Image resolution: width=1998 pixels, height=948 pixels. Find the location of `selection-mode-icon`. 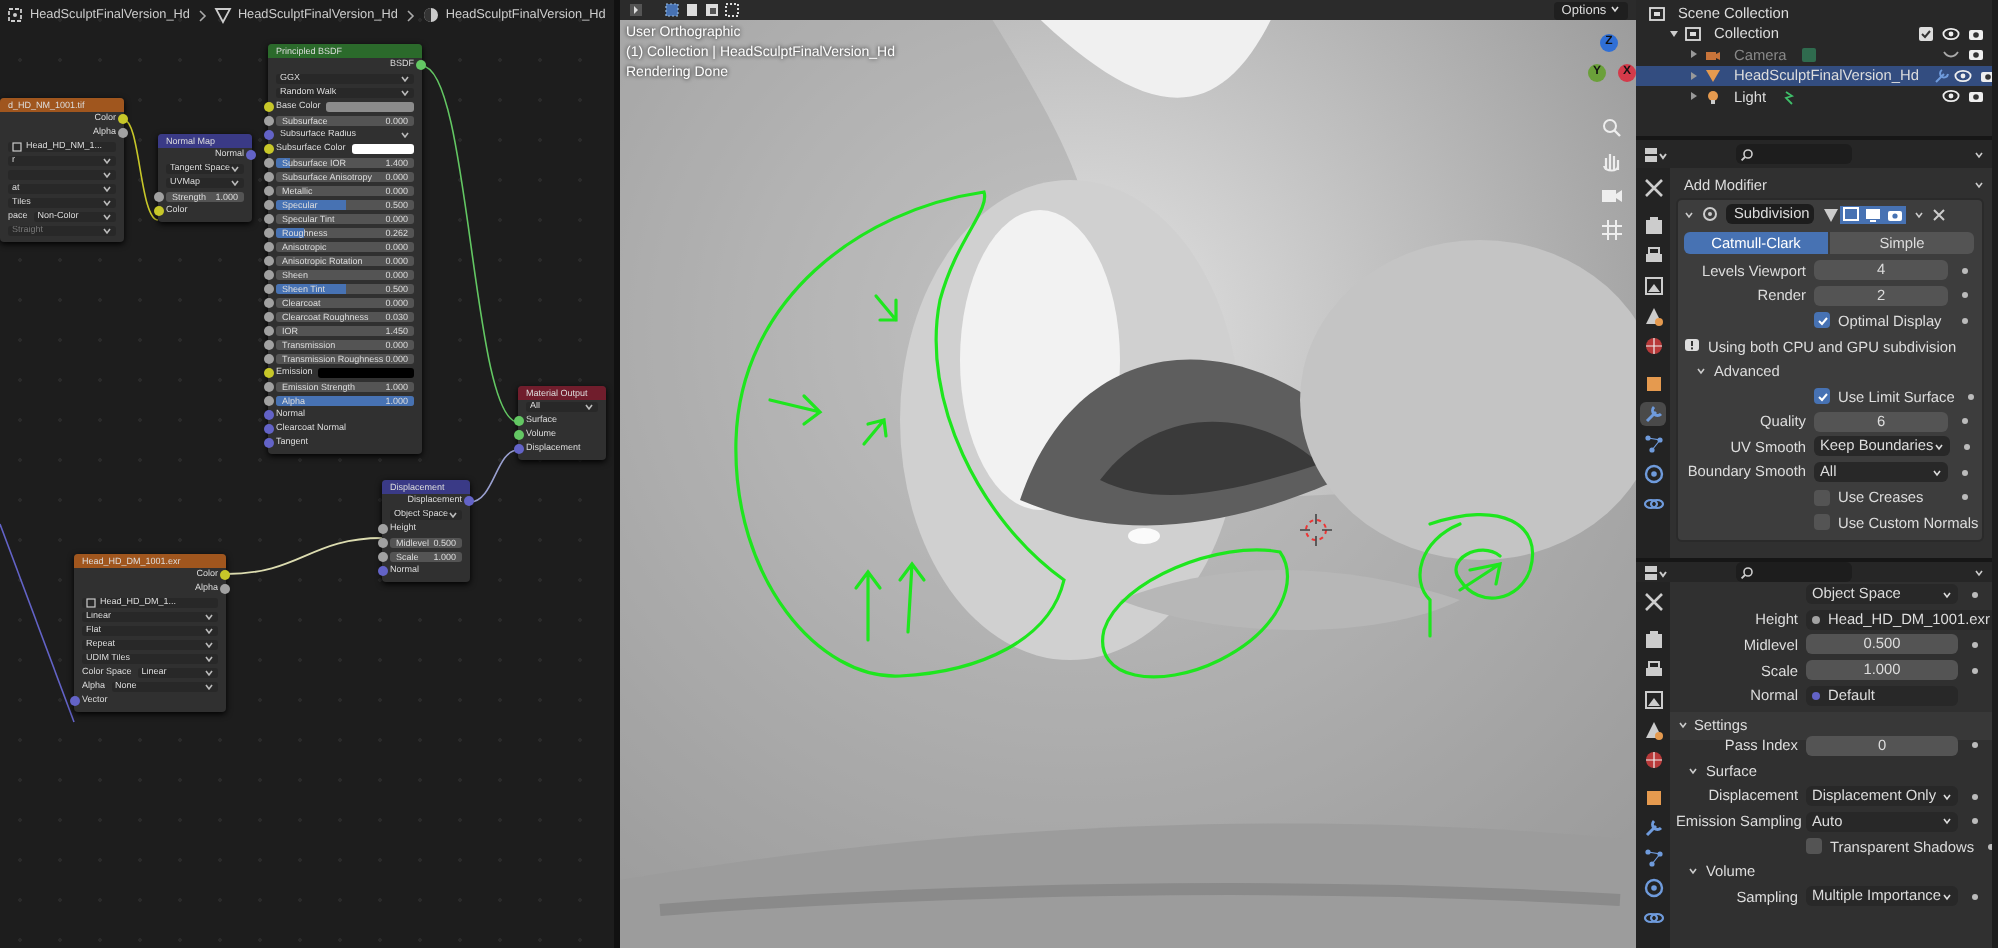

selection-mode-icon is located at coordinates (636, 10).